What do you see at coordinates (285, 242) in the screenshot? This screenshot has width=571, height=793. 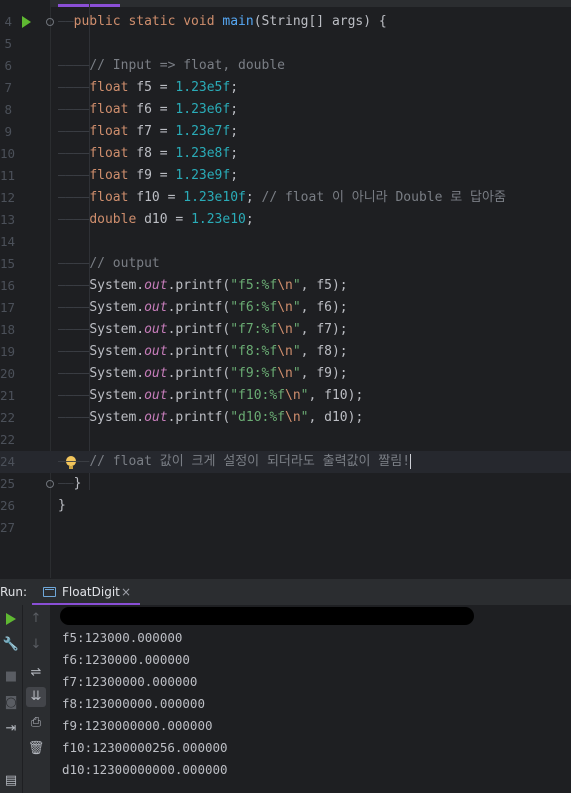 I see `code-line: 14` at bounding box center [285, 242].